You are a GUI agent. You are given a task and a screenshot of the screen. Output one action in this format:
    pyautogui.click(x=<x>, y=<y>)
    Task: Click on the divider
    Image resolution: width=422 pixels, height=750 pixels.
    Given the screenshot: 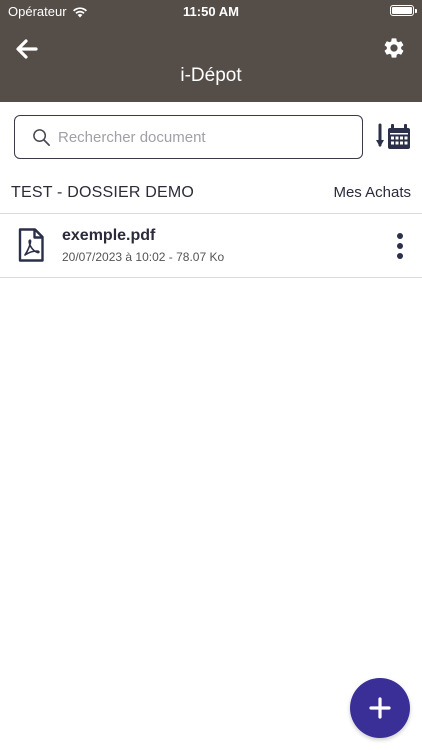 What is the action you would take?
    pyautogui.click(x=211, y=277)
    